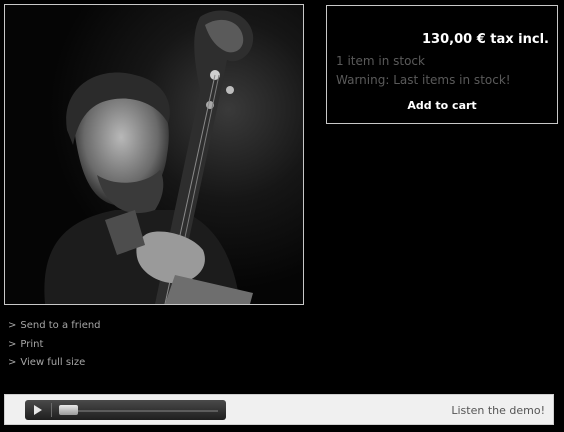  Describe the element at coordinates (498, 410) in the screenshot. I see `listen-demo-label: Listen the demo!` at that location.